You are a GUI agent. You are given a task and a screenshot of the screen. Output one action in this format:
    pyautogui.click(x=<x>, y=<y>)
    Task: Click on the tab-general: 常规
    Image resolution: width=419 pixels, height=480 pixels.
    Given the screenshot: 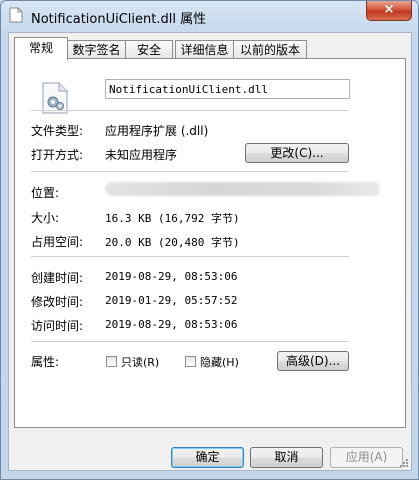 What is the action you would take?
    pyautogui.click(x=41, y=48)
    